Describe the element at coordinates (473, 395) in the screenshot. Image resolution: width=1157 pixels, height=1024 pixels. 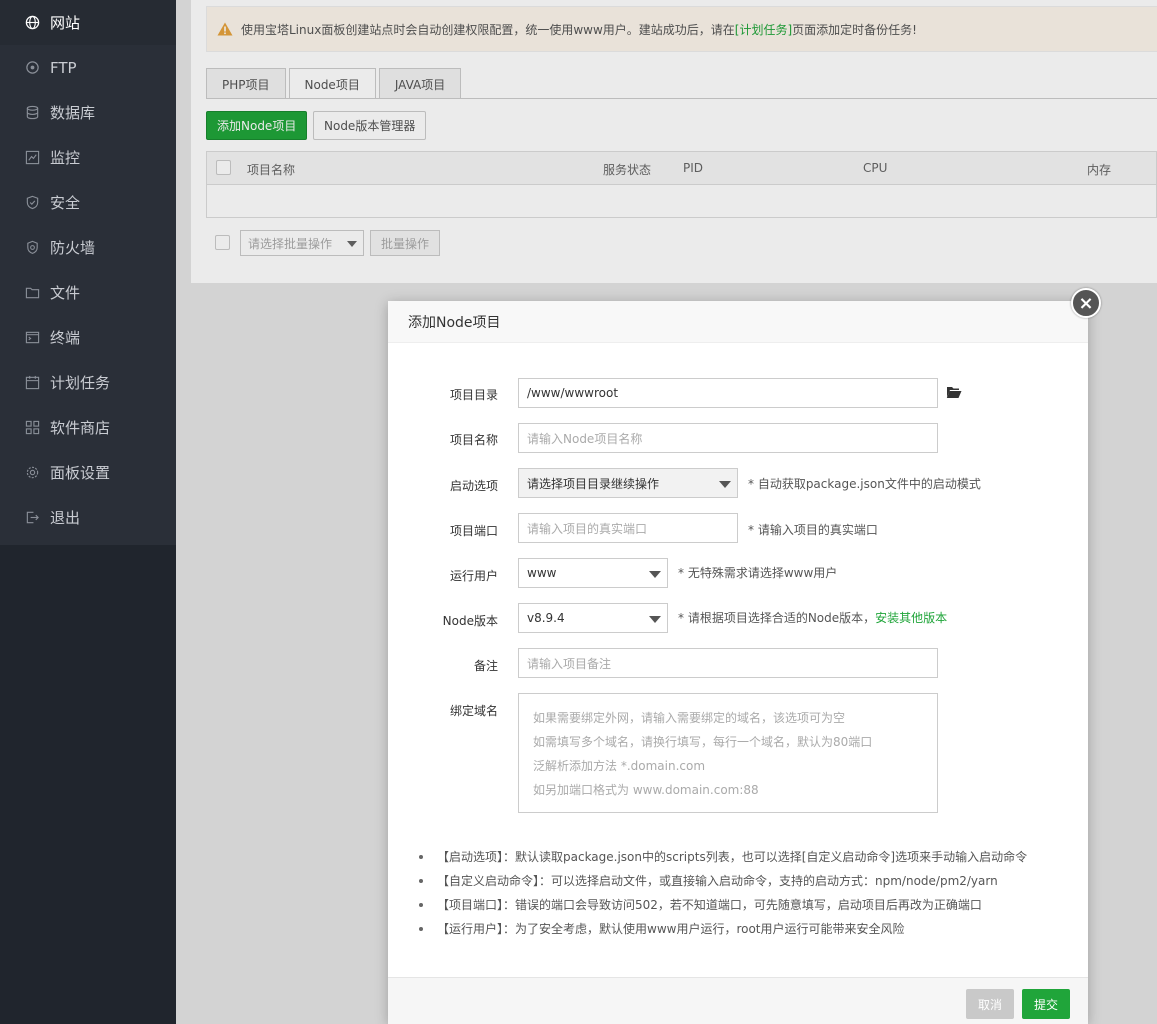
I see `field-label: 项目目录` at that location.